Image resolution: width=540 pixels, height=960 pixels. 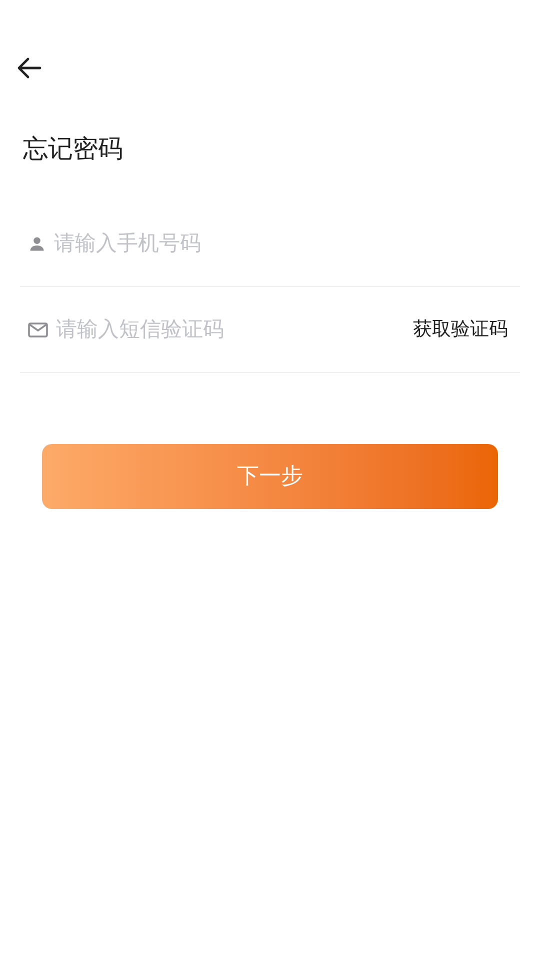 I want to click on back-arrow-icon, so click(x=29, y=68).